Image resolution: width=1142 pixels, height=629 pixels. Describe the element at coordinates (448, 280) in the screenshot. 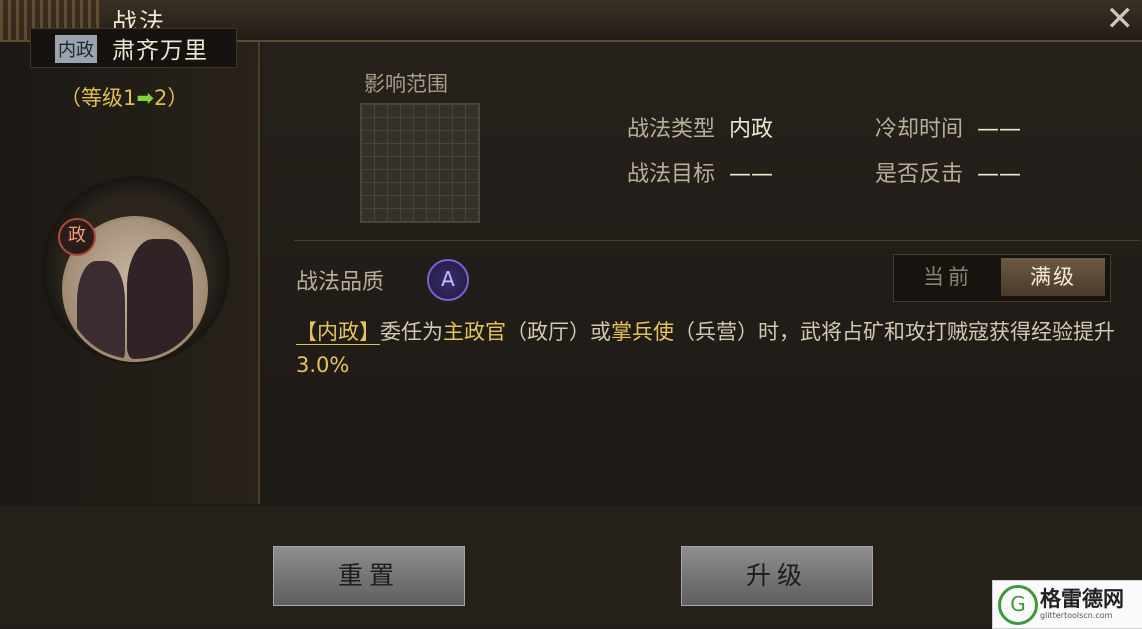

I see `quality-badge: A` at that location.